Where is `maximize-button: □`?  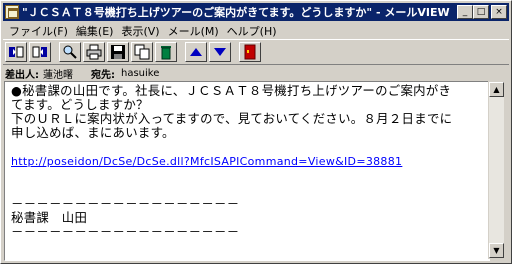
maximize-button: □ is located at coordinates (481, 12).